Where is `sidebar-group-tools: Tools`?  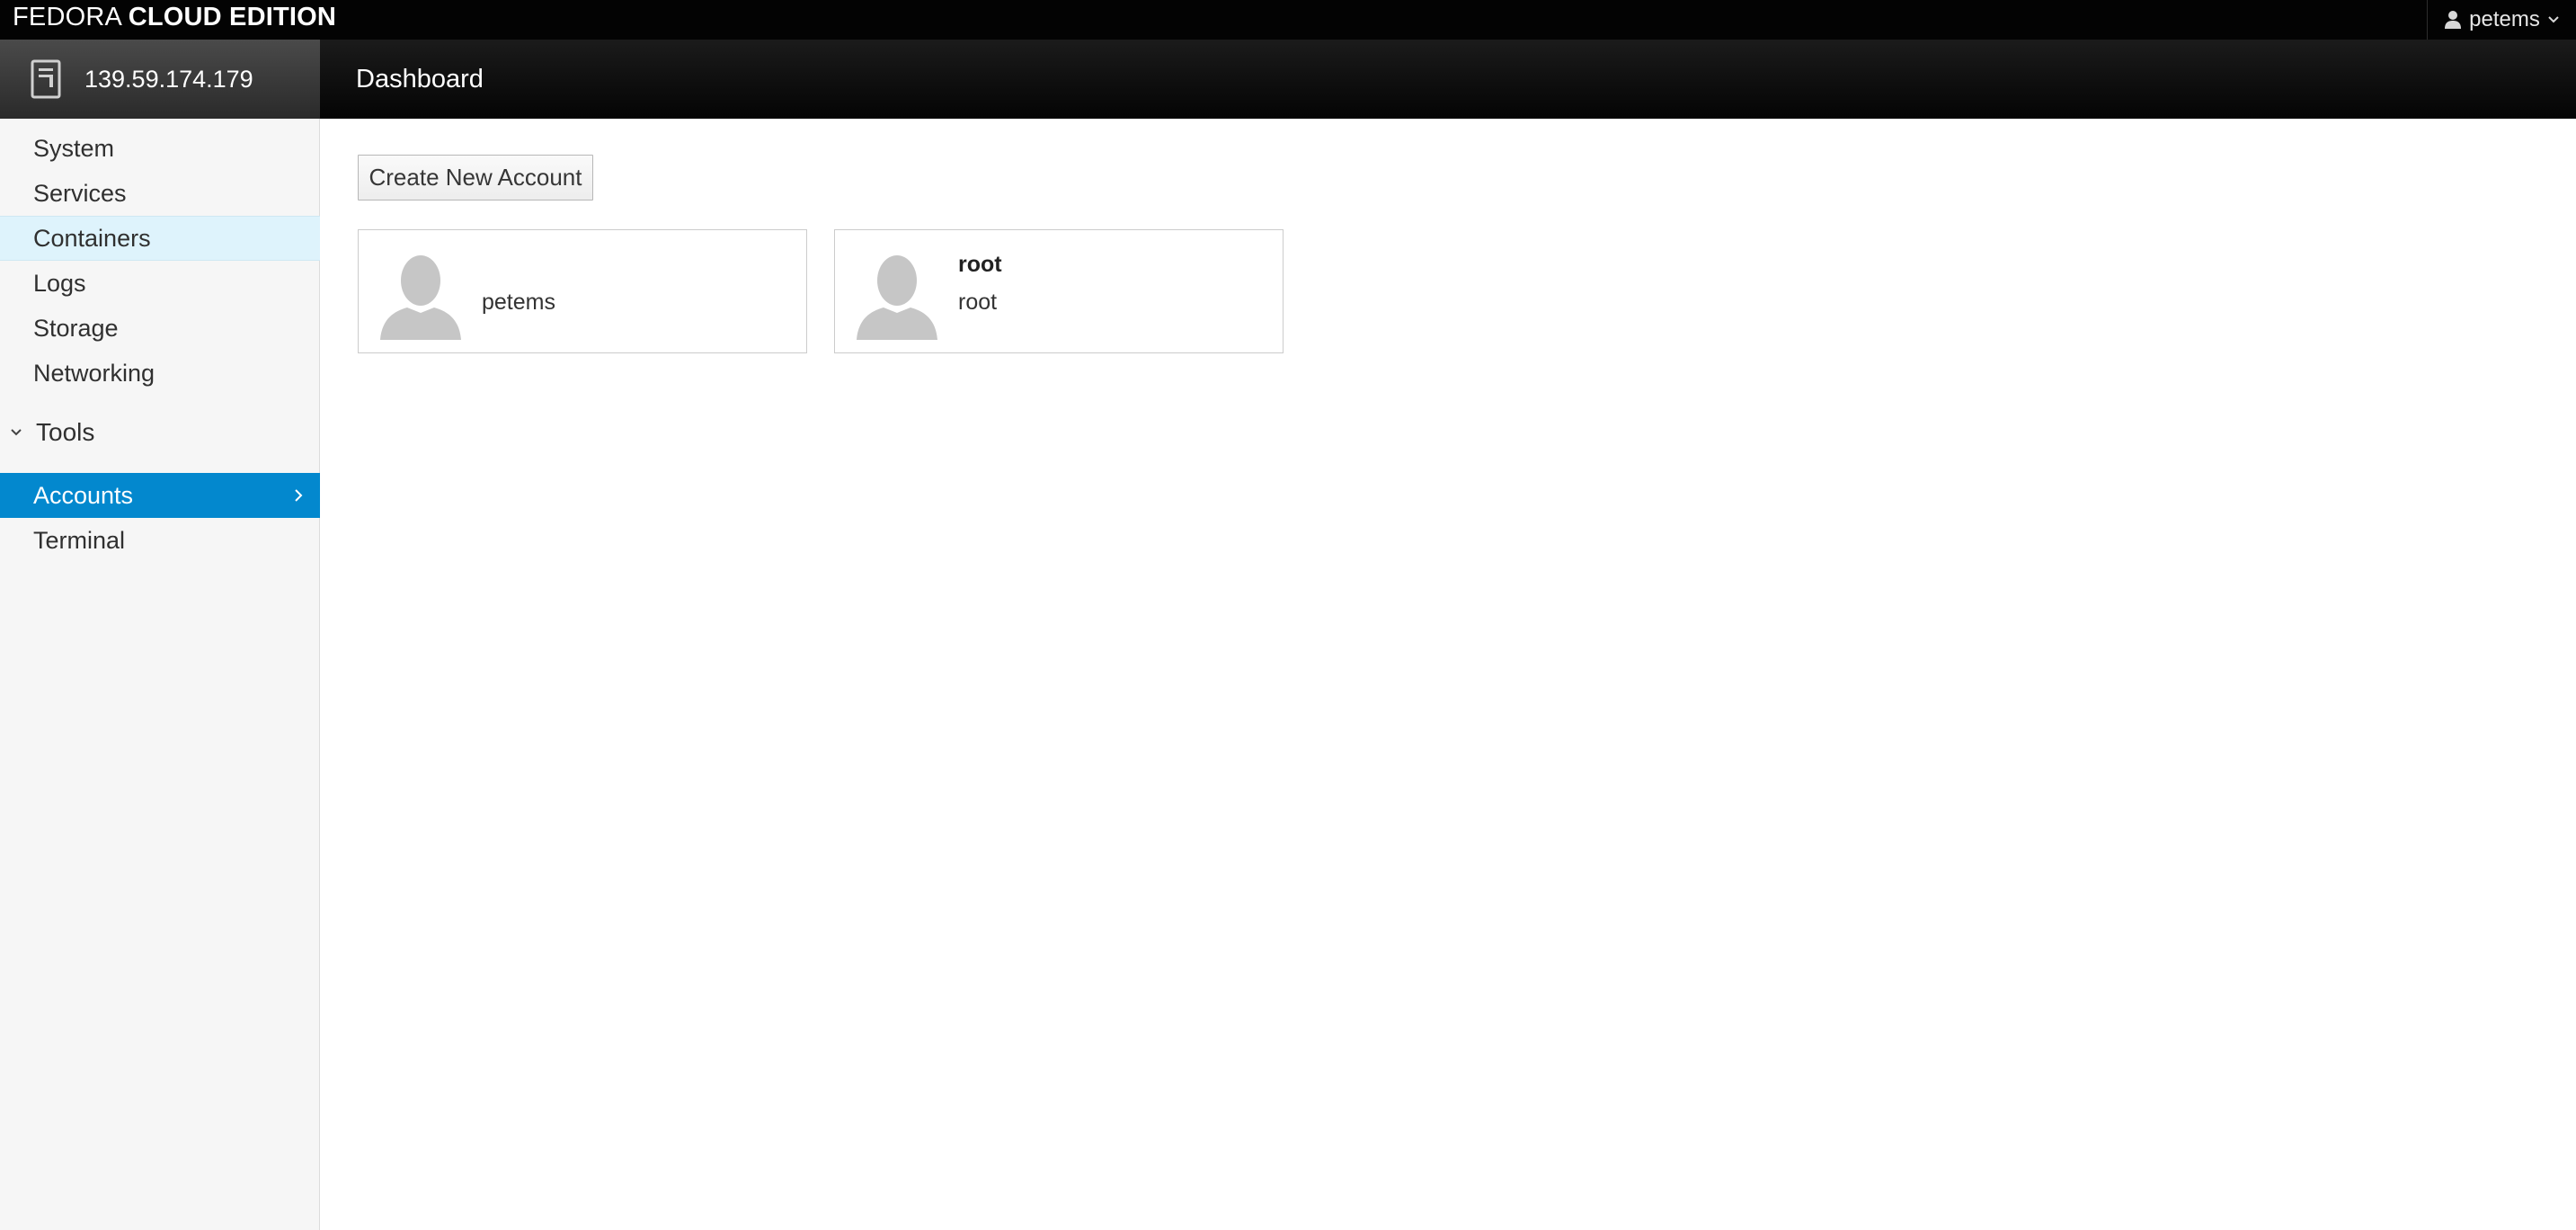
sidebar-group-tools: Tools is located at coordinates (160, 433).